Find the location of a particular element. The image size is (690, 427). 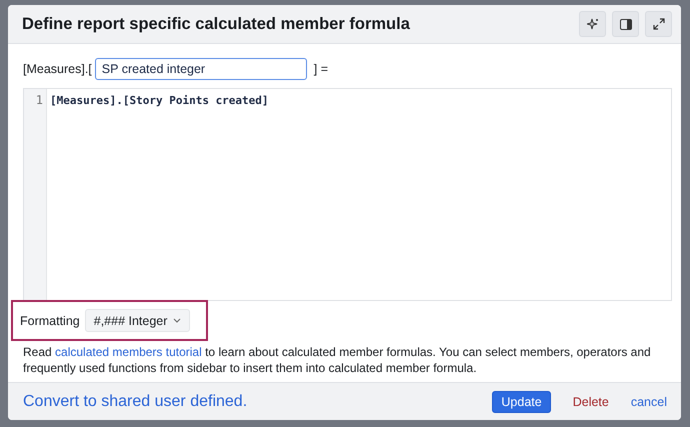

formatting-label: Formatting is located at coordinates (50, 321).